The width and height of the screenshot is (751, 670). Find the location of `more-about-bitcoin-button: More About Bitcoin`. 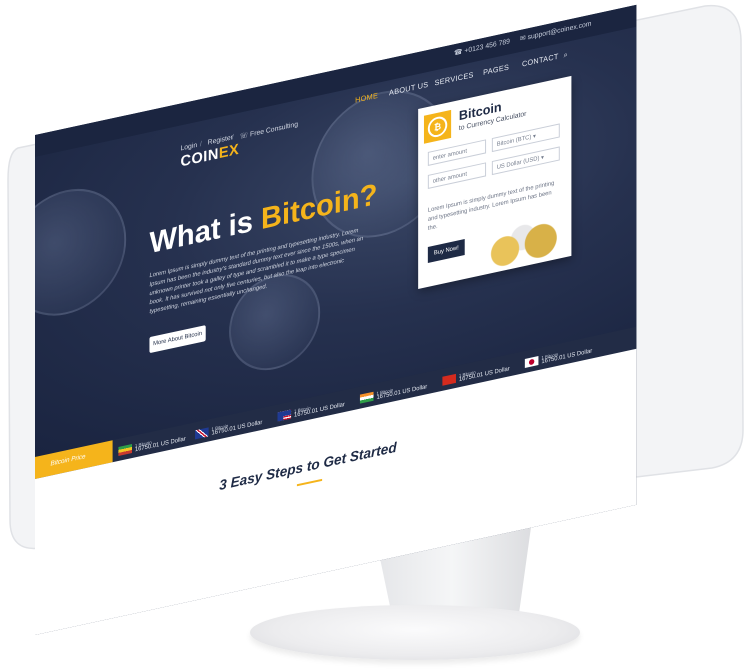

more-about-bitcoin-button: More About Bitcoin is located at coordinates (177, 339).